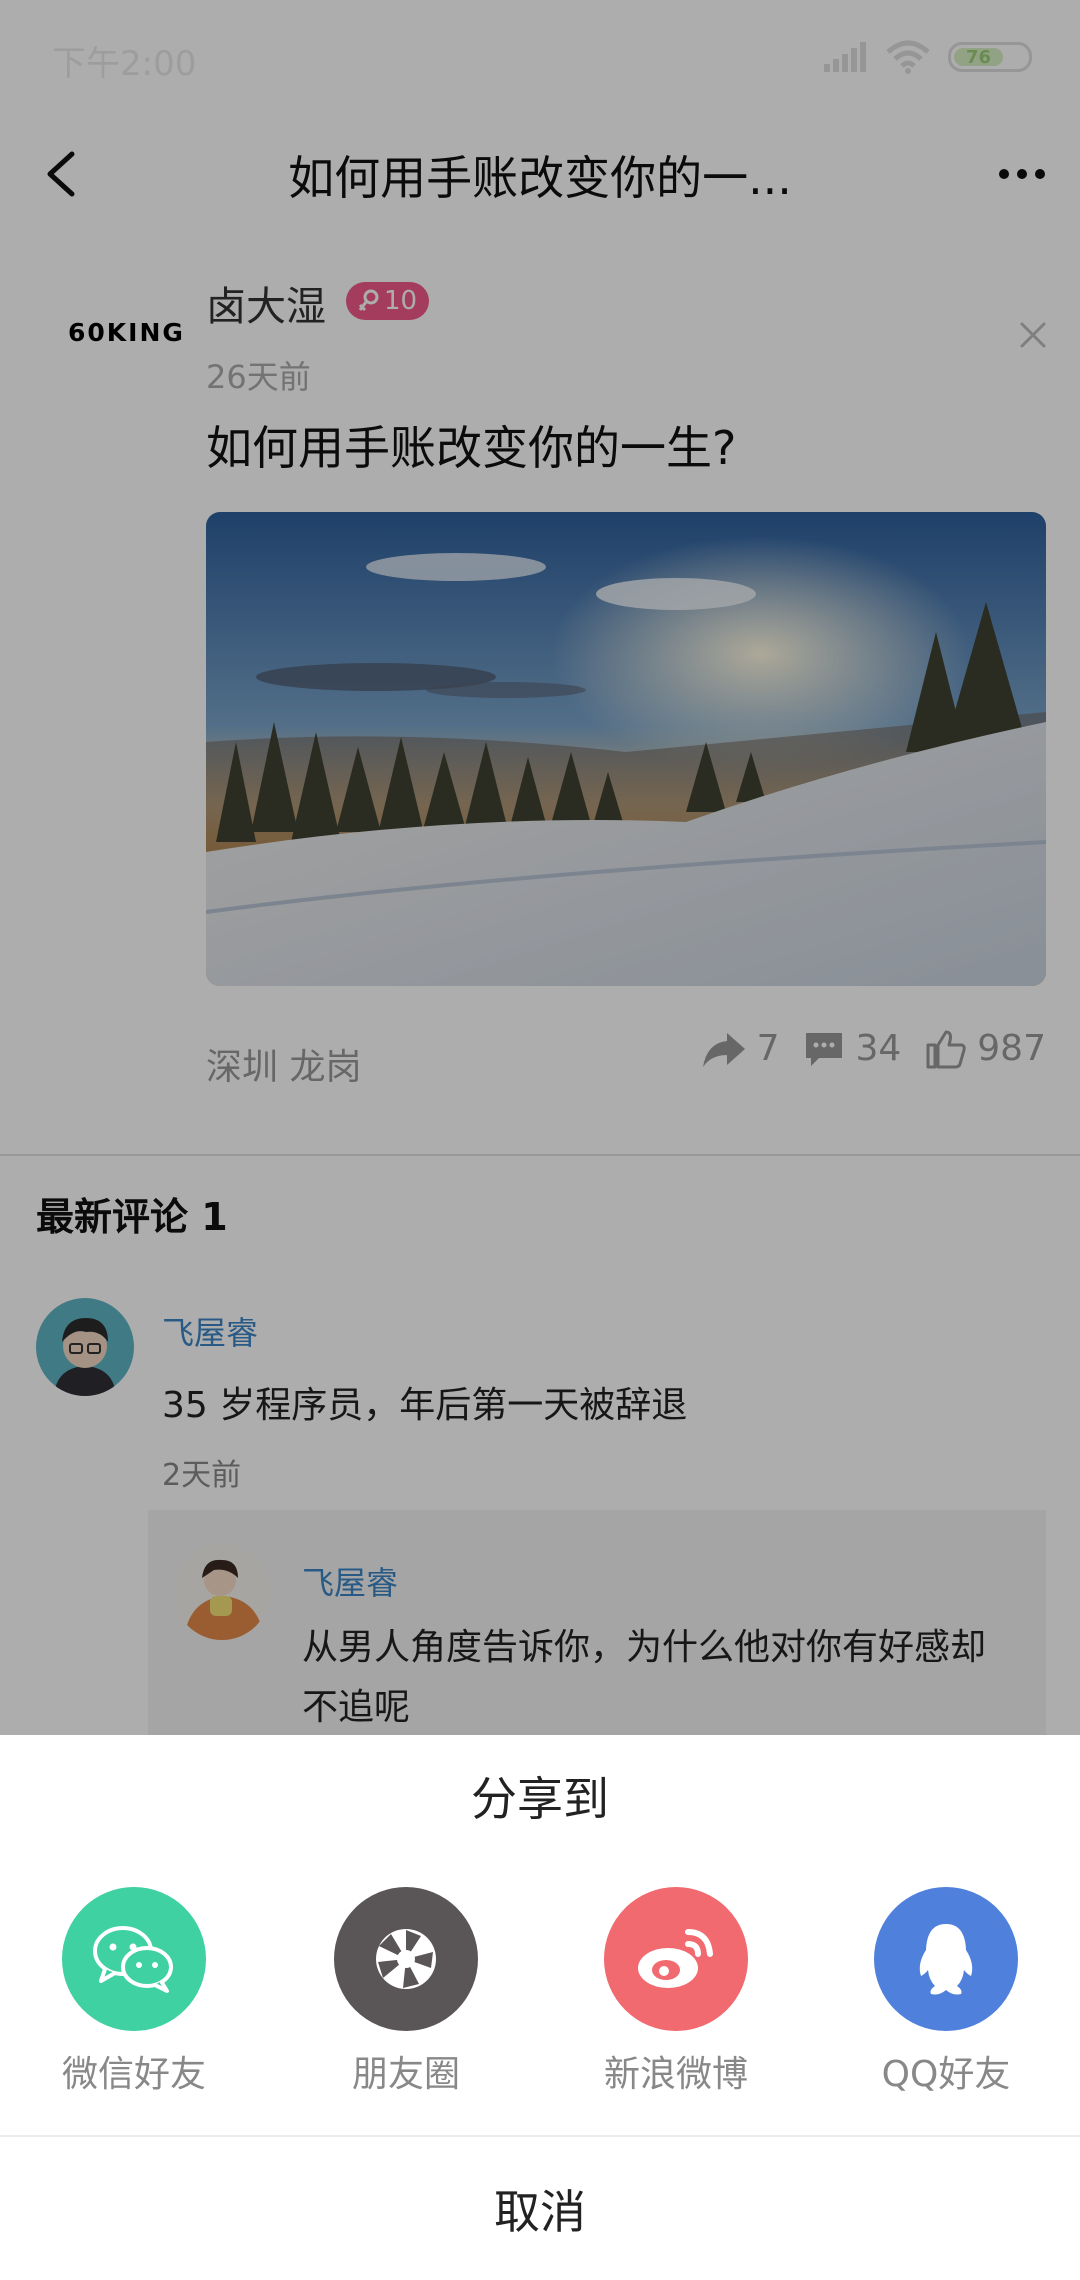 The image size is (1080, 2280). What do you see at coordinates (540, 1799) in the screenshot?
I see `share-sheet-title: 分享到` at bounding box center [540, 1799].